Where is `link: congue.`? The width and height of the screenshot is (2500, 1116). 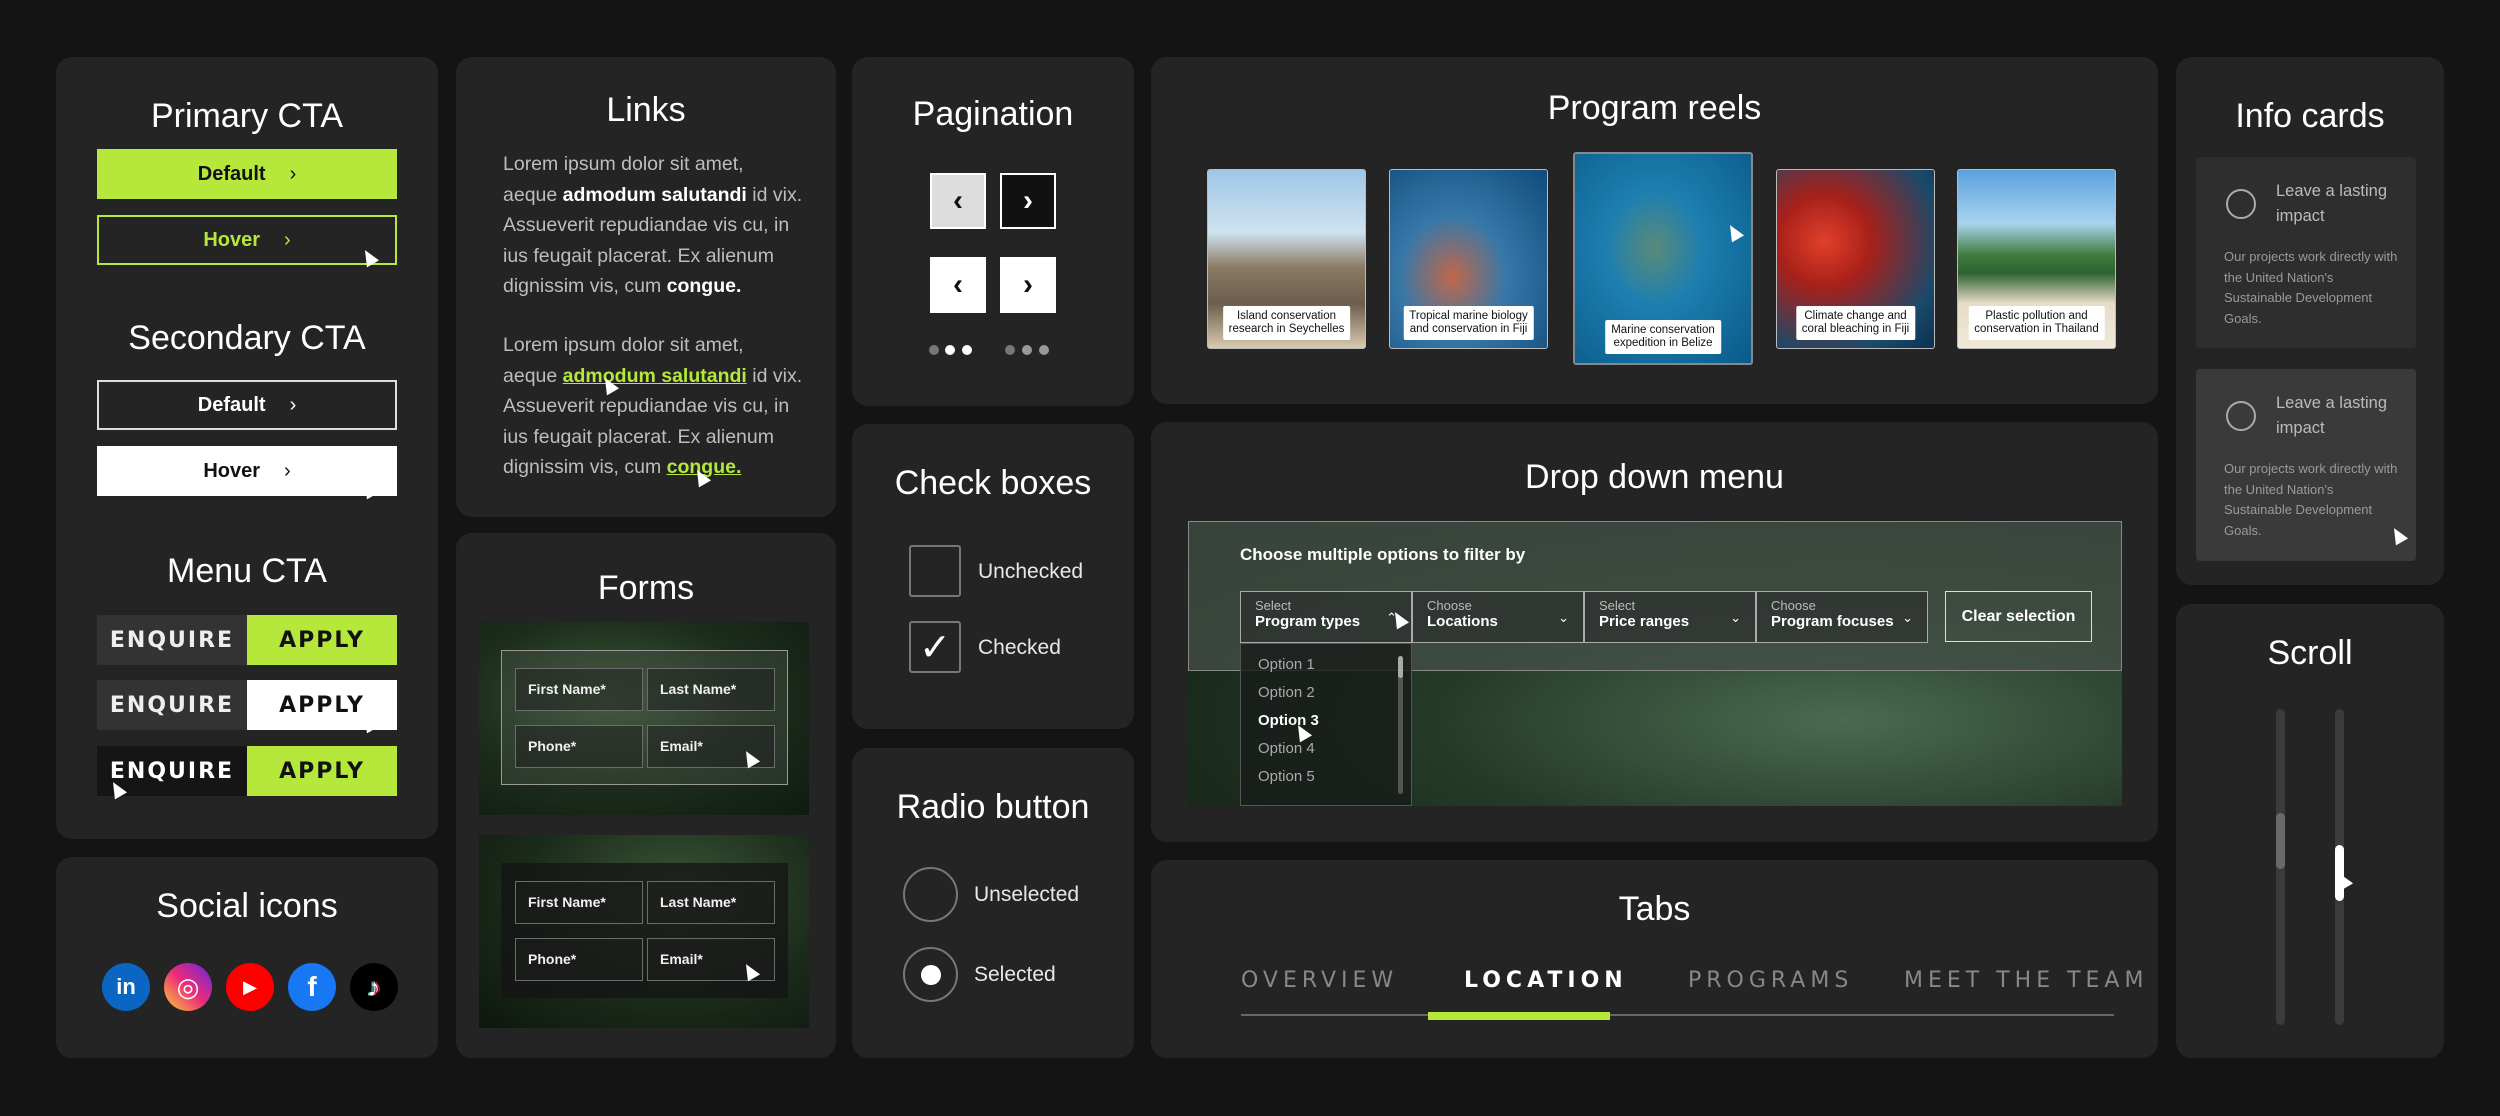
link: congue. is located at coordinates (704, 286).